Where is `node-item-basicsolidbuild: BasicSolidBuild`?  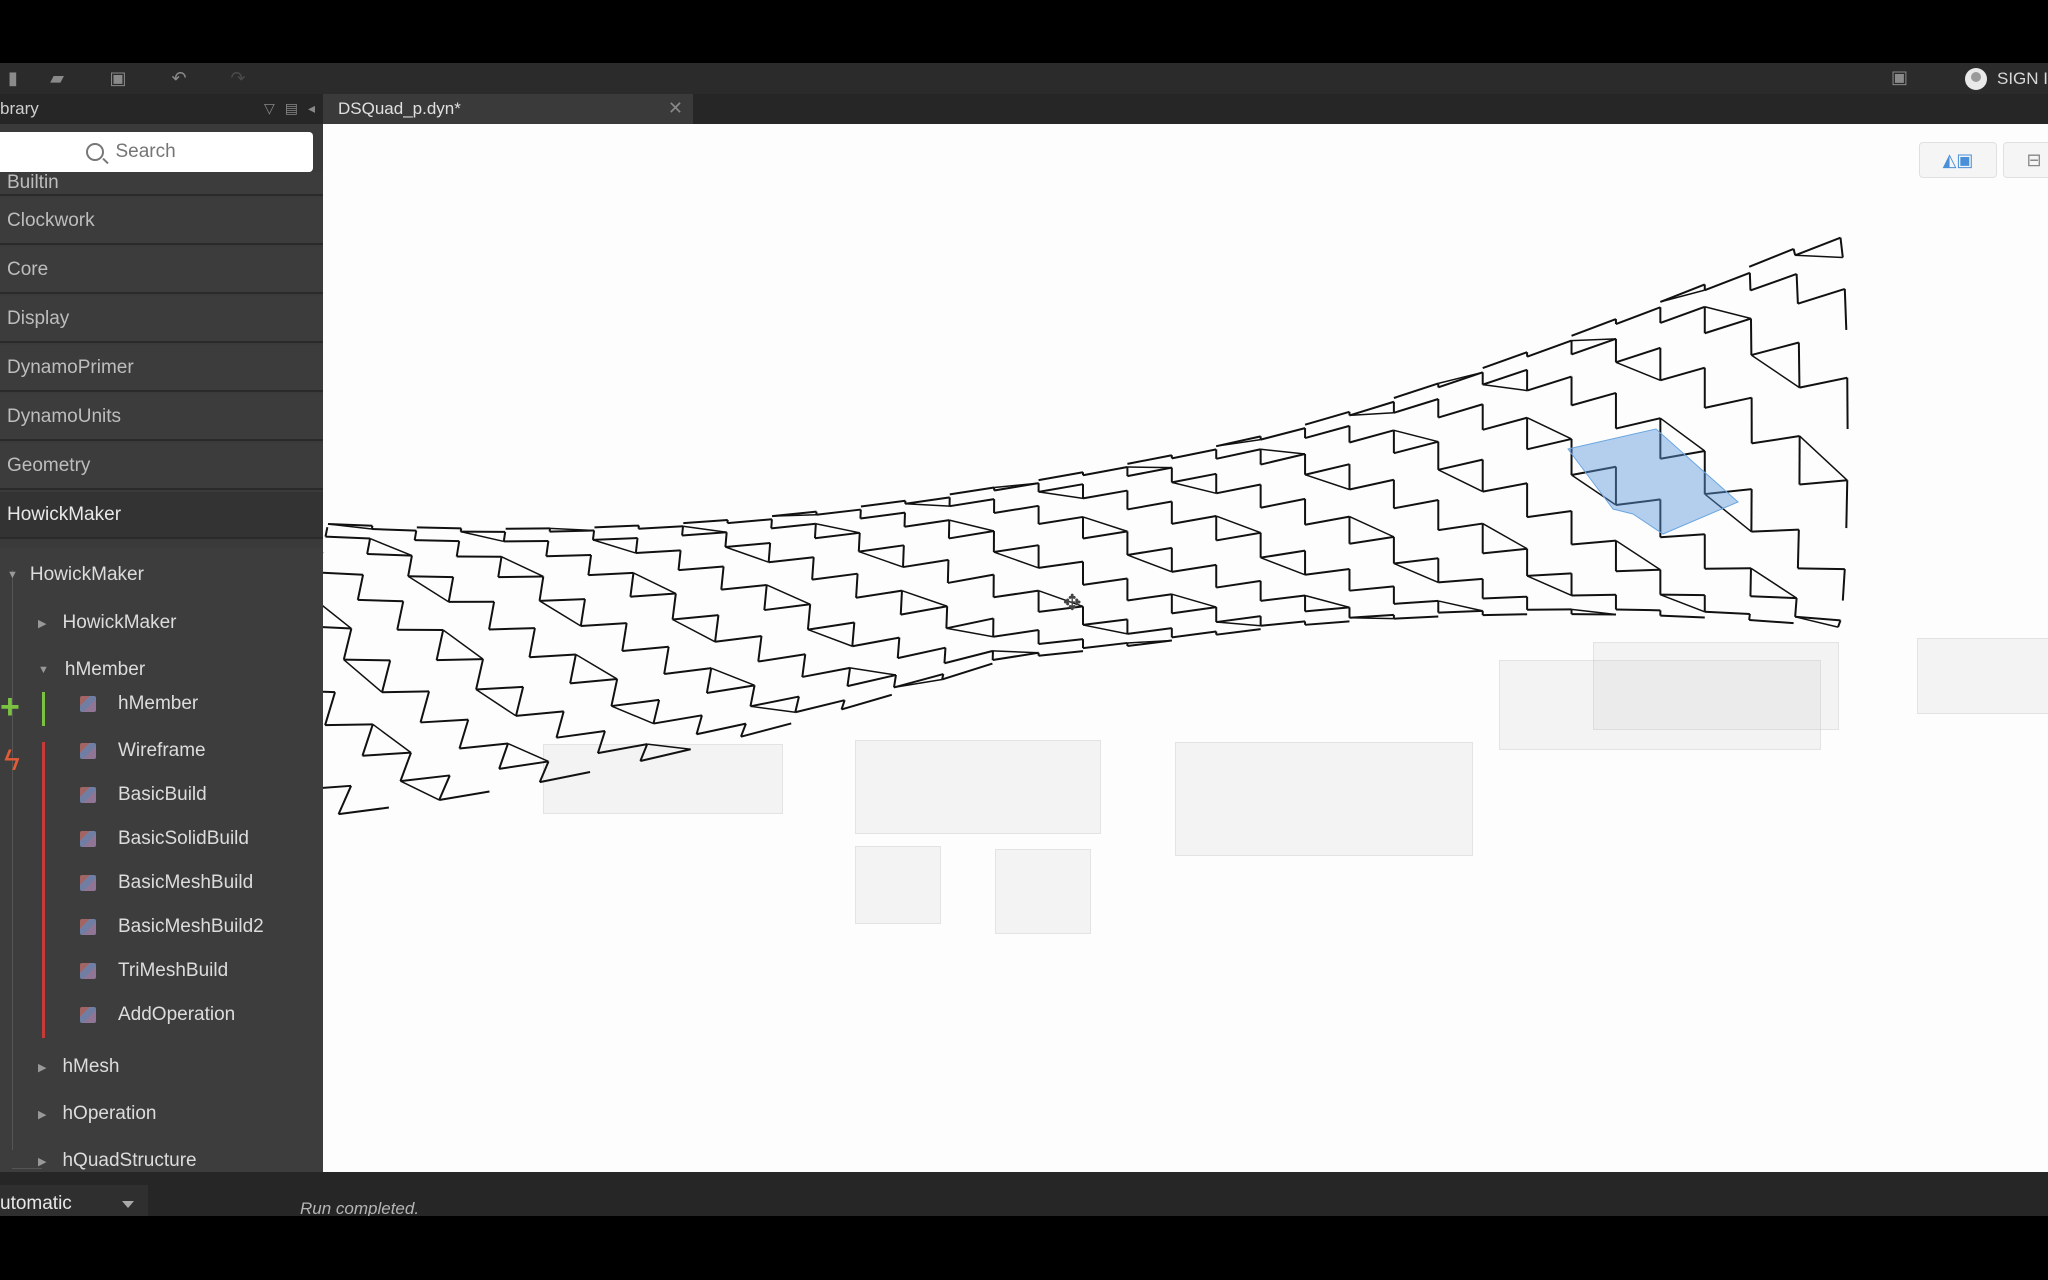 node-item-basicsolidbuild: BasicSolidBuild is located at coordinates (164, 839).